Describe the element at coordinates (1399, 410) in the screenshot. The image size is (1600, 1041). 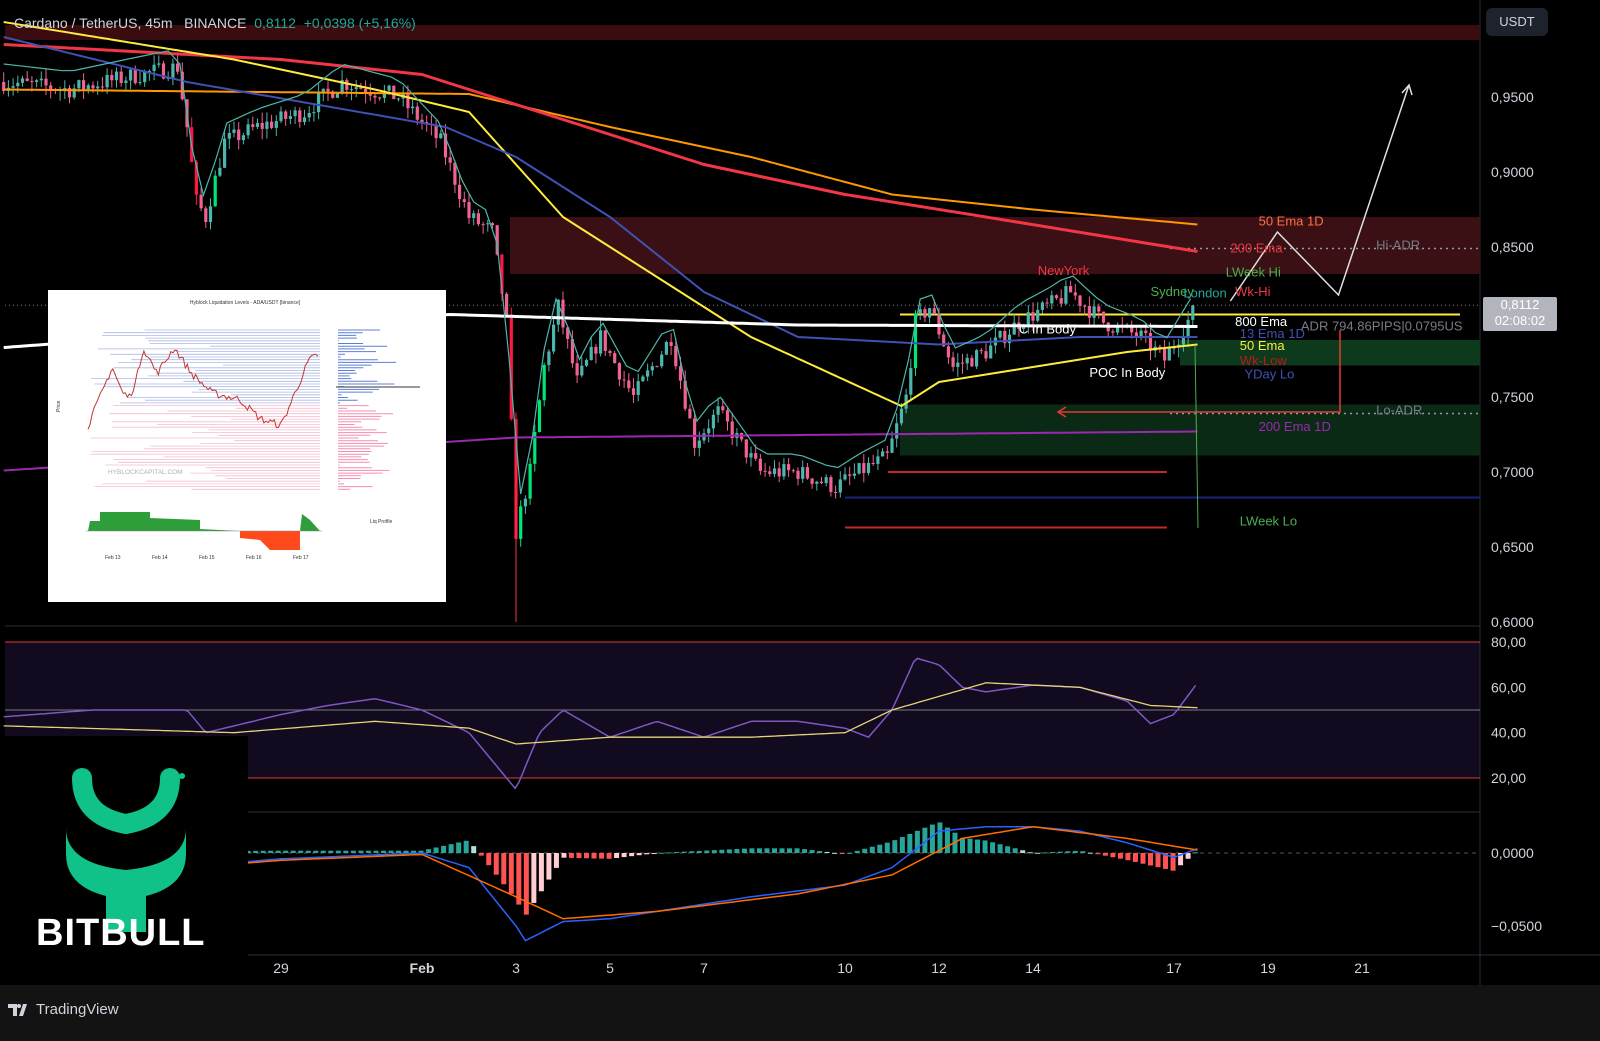
I see `chart-label: Lo-ADR` at that location.